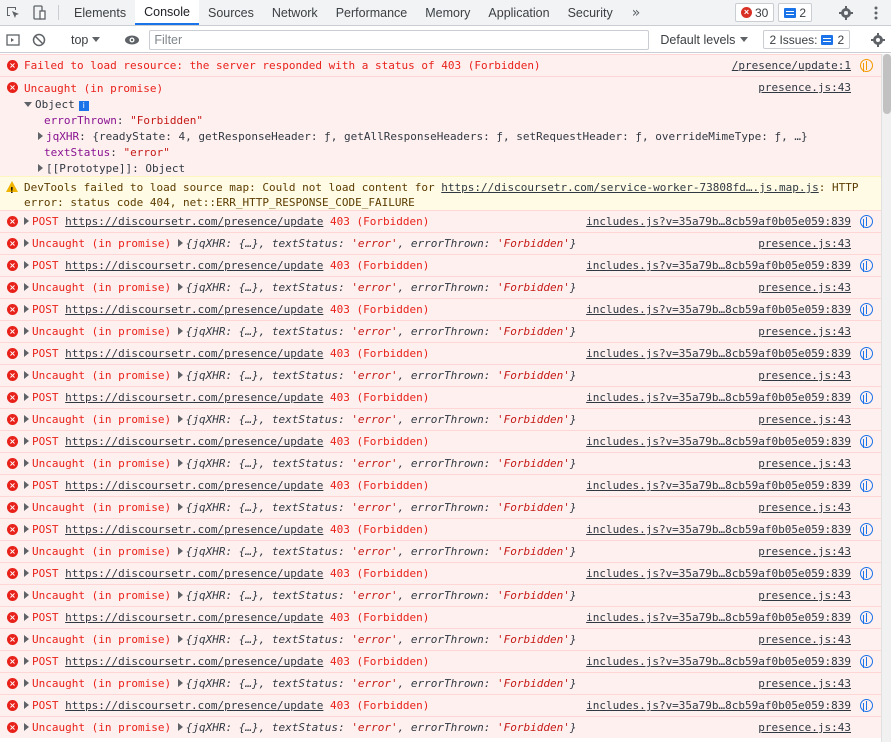 This screenshot has height=742, width=891. Describe the element at coordinates (372, 12) in the screenshot. I see `tab-performance: Performance` at that location.